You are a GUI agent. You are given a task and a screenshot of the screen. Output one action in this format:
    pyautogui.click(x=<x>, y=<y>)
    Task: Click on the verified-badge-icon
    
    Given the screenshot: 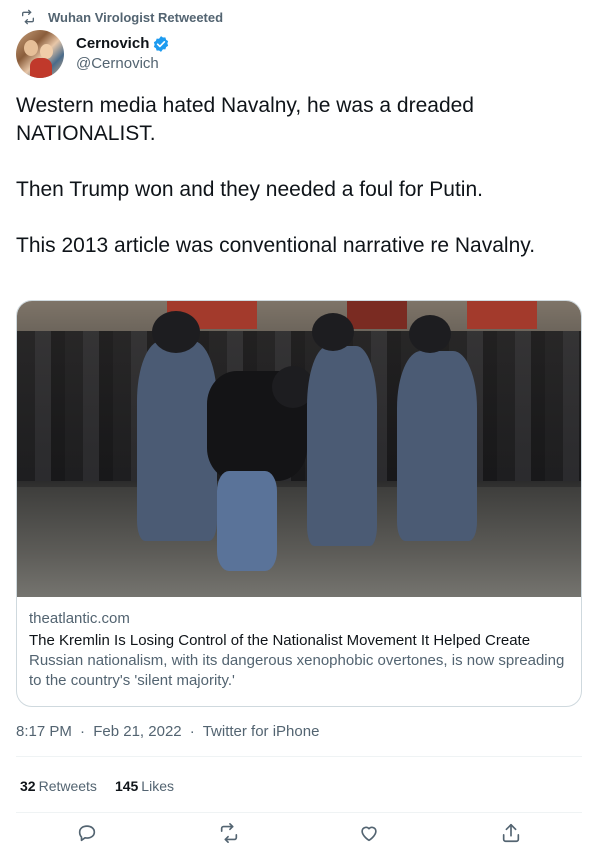 What is the action you would take?
    pyautogui.click(x=161, y=44)
    